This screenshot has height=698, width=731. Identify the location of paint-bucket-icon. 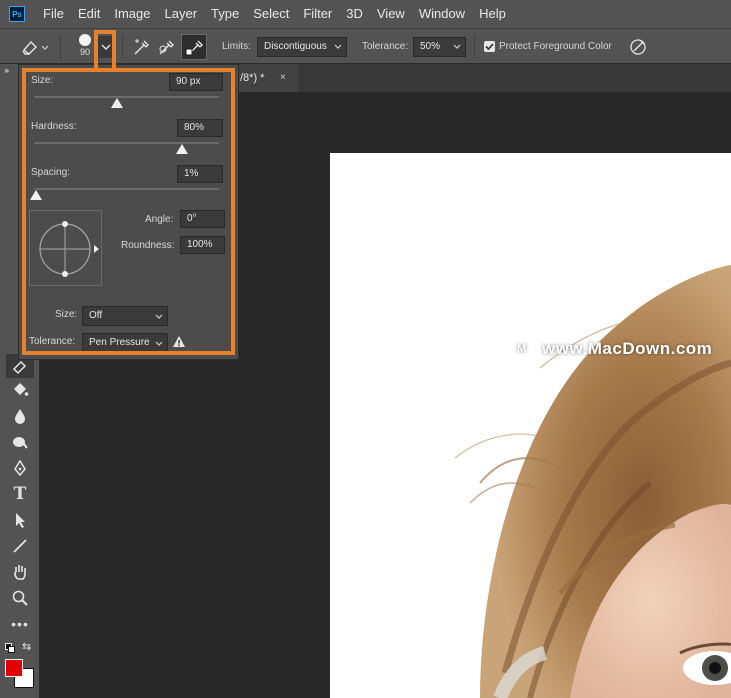
(21, 389).